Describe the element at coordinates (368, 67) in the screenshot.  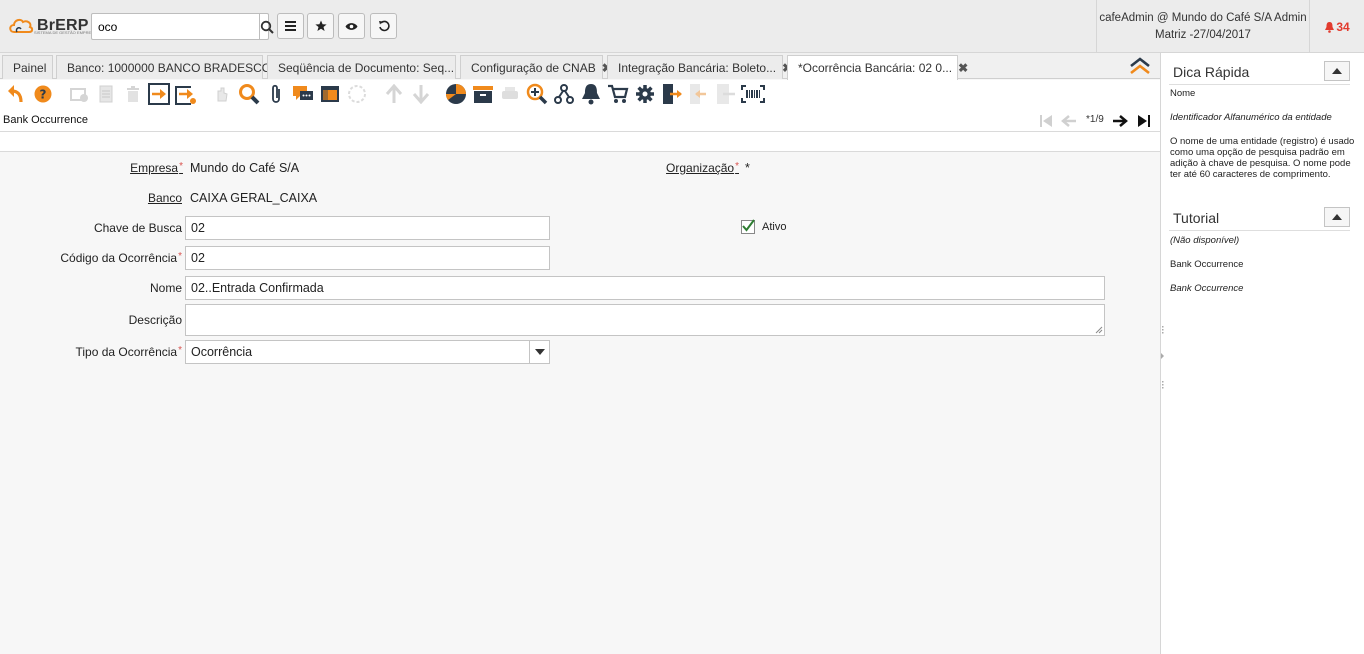
I see `tab-sequencia-documento: Seqüência de Documento: Seq... ✖` at that location.